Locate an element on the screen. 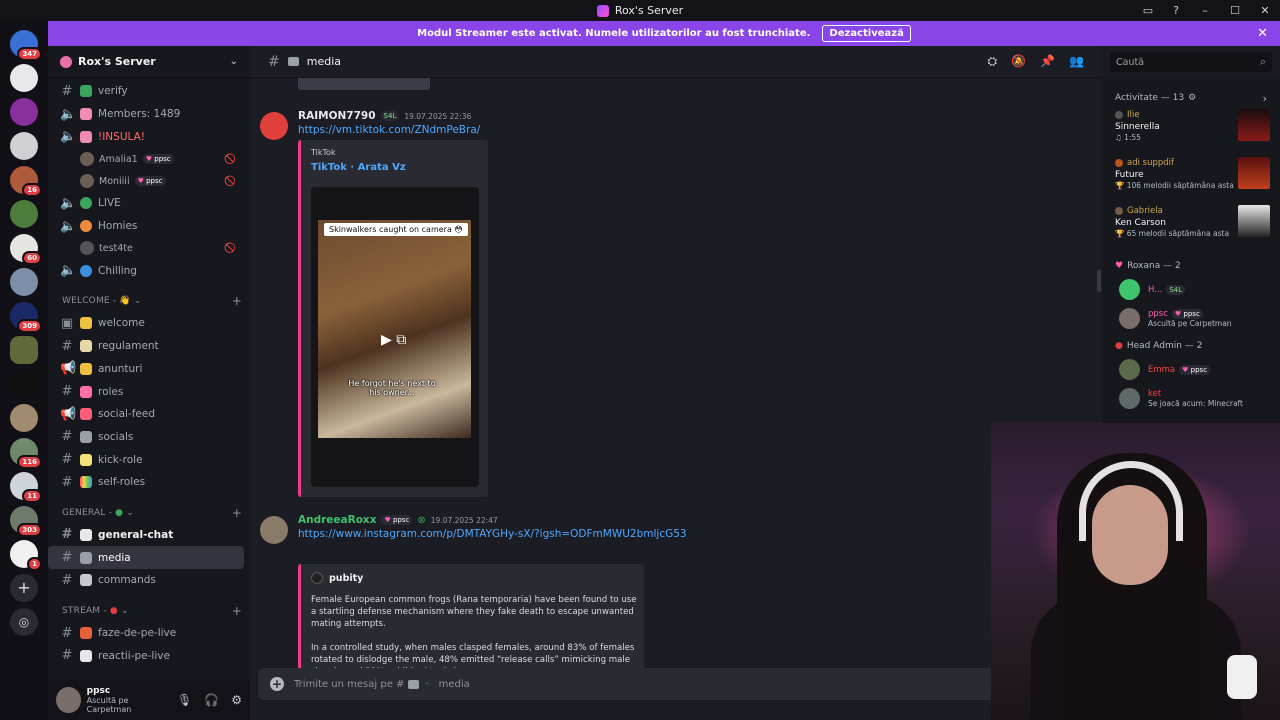 This screenshot has height=720, width=1280. channel-media: #media👤⚙ is located at coordinates (146, 557).